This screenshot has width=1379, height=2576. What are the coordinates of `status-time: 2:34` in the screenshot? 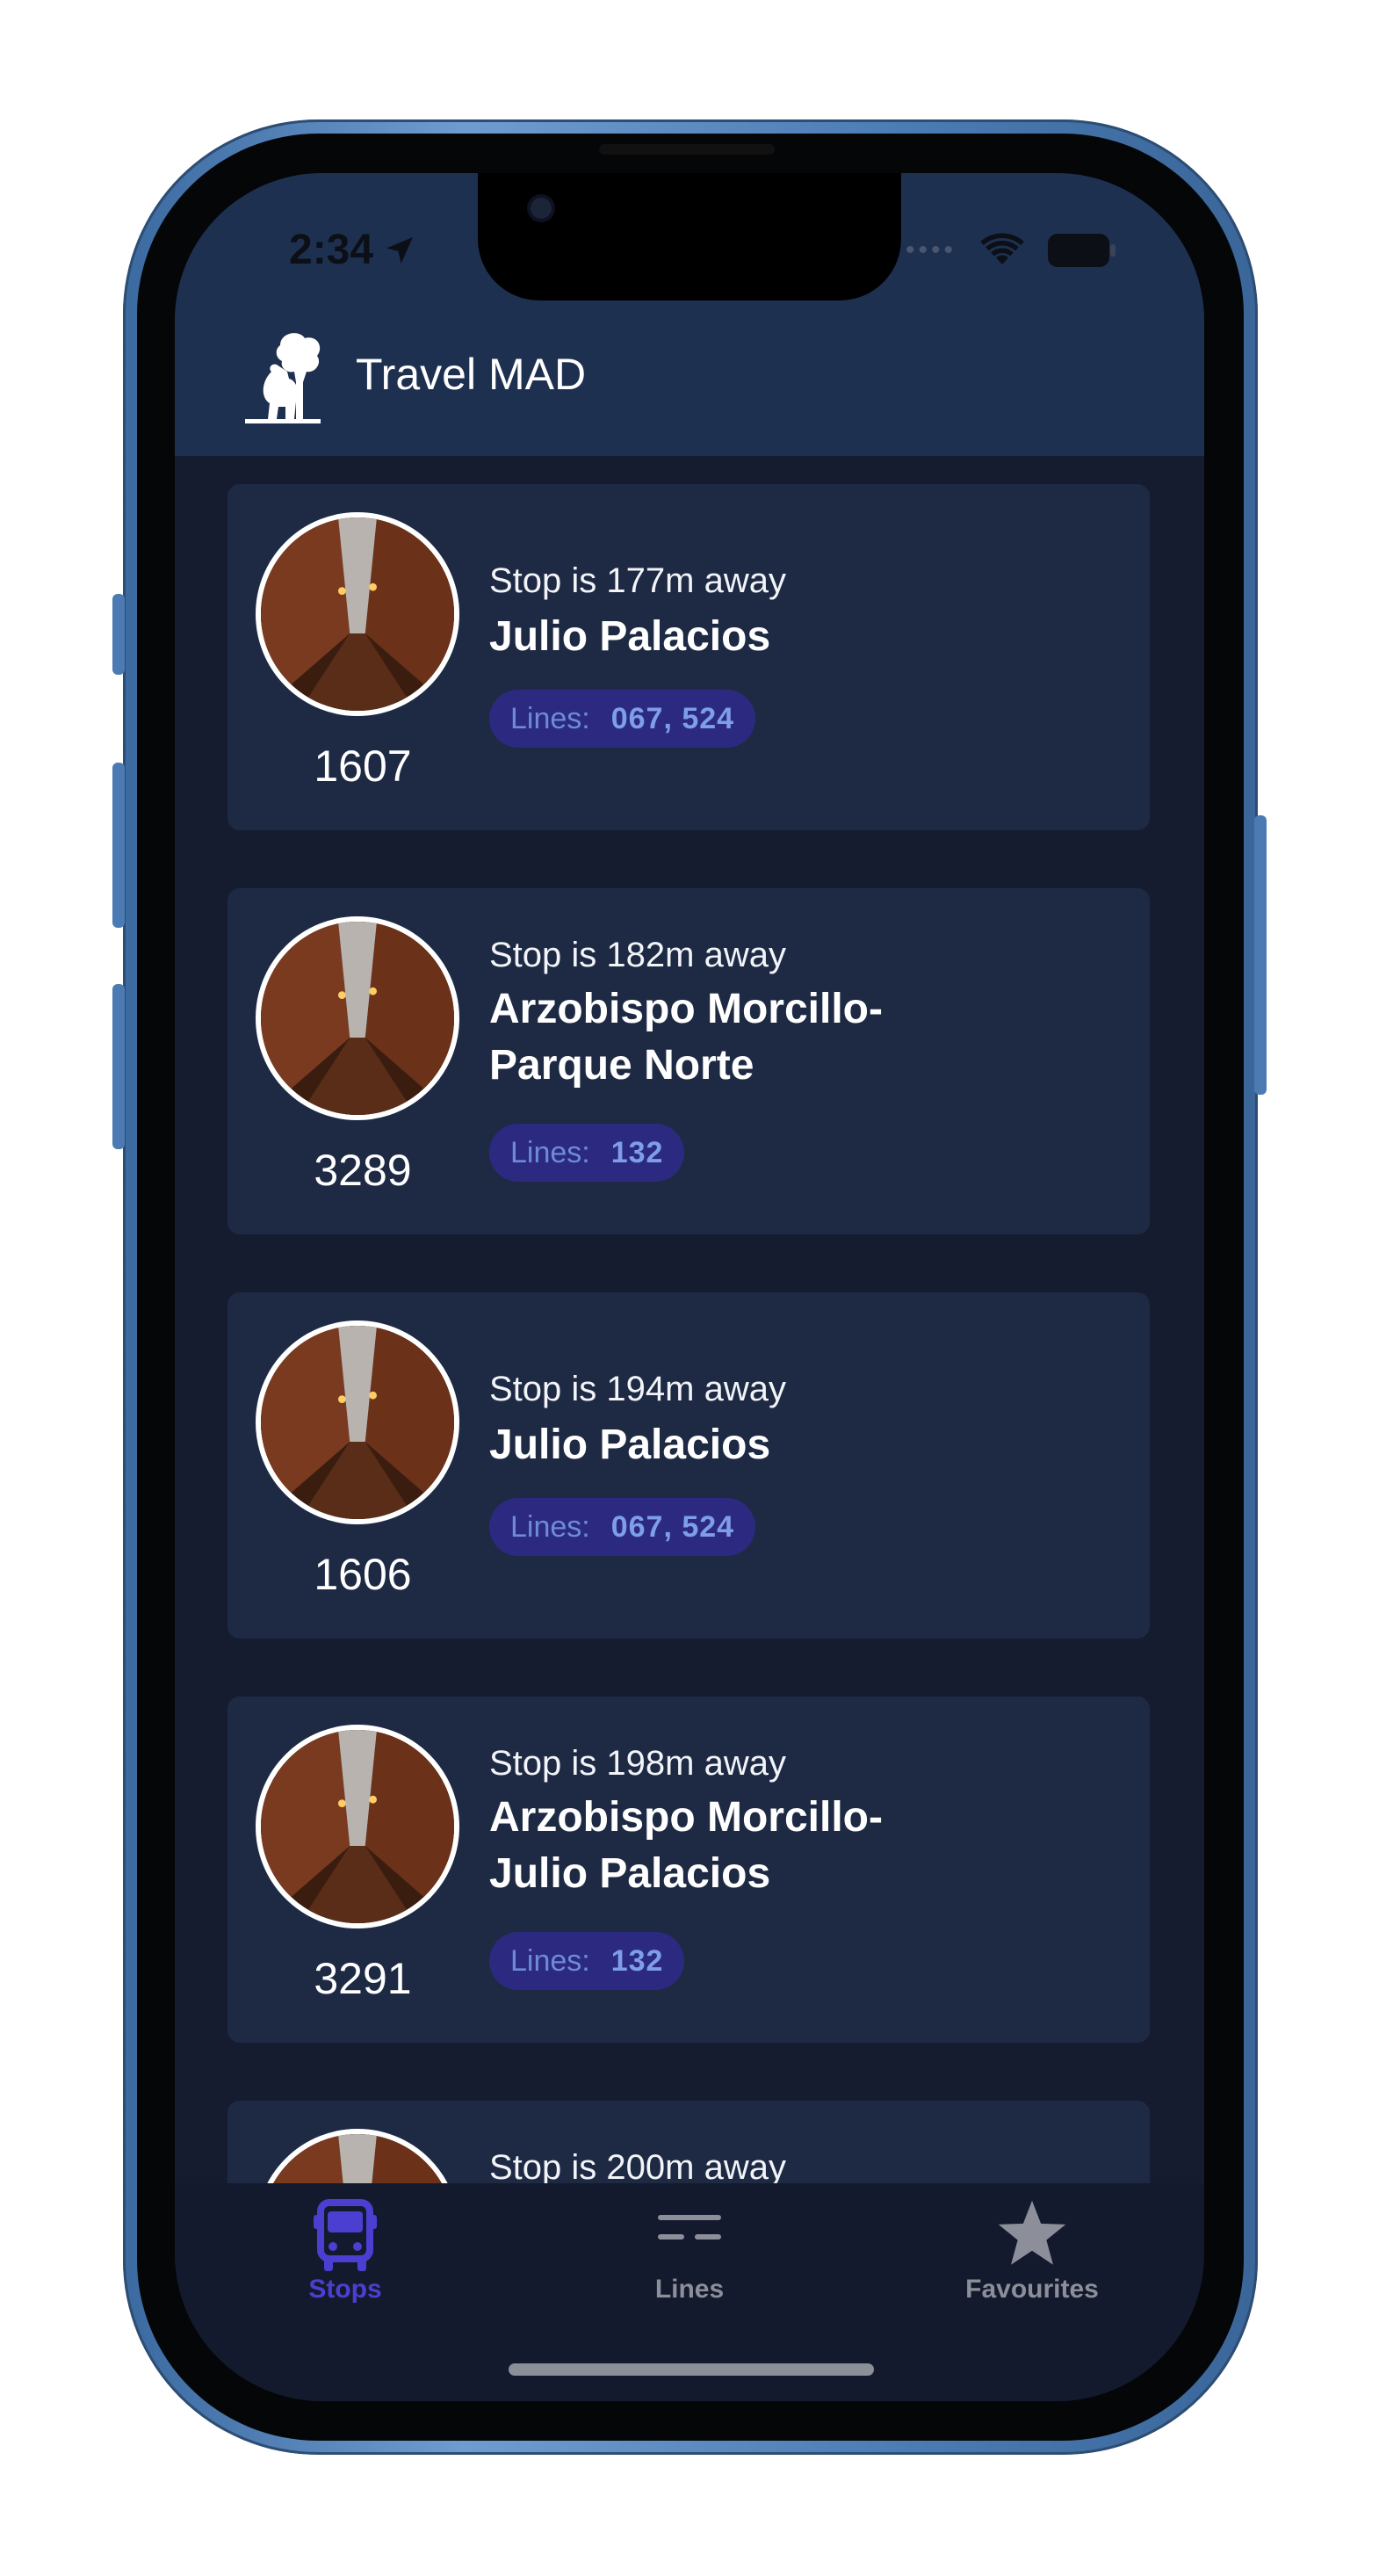 It's located at (353, 250).